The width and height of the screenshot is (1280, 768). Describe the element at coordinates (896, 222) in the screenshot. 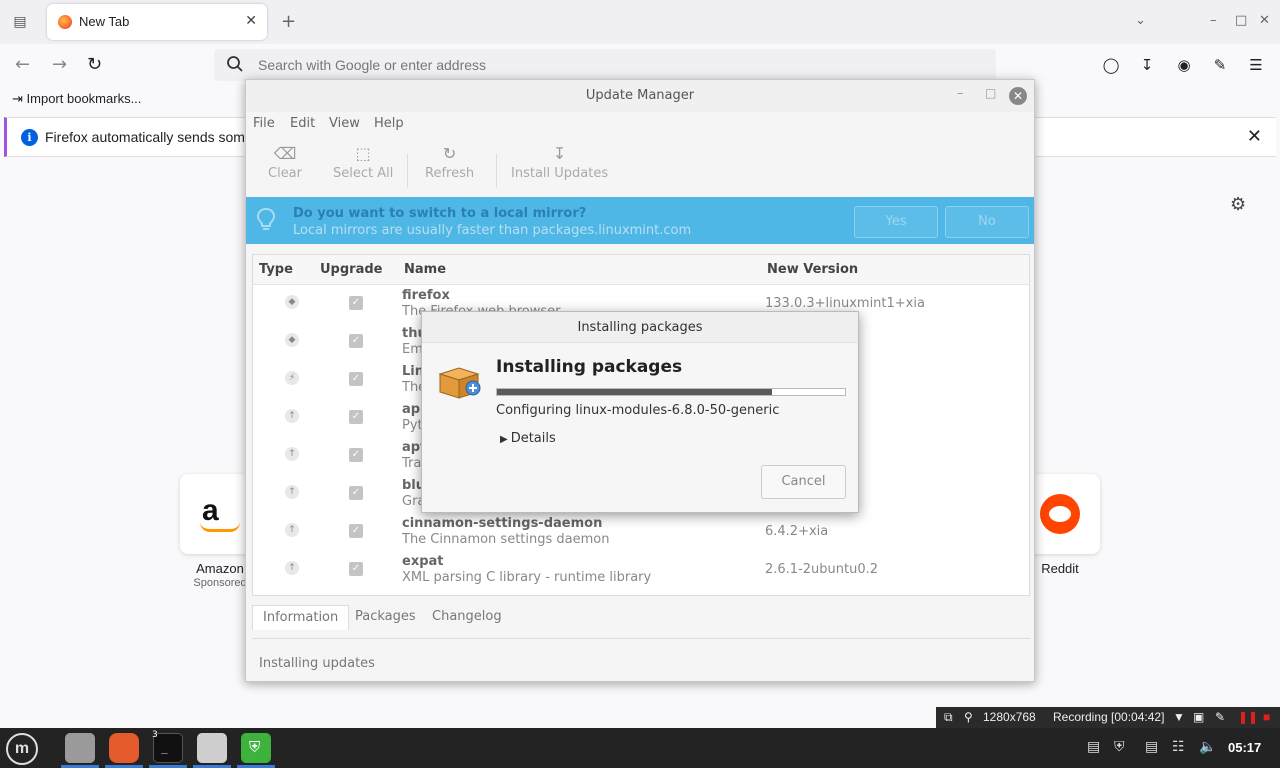

I see `mirror-yes-button: Yes` at that location.